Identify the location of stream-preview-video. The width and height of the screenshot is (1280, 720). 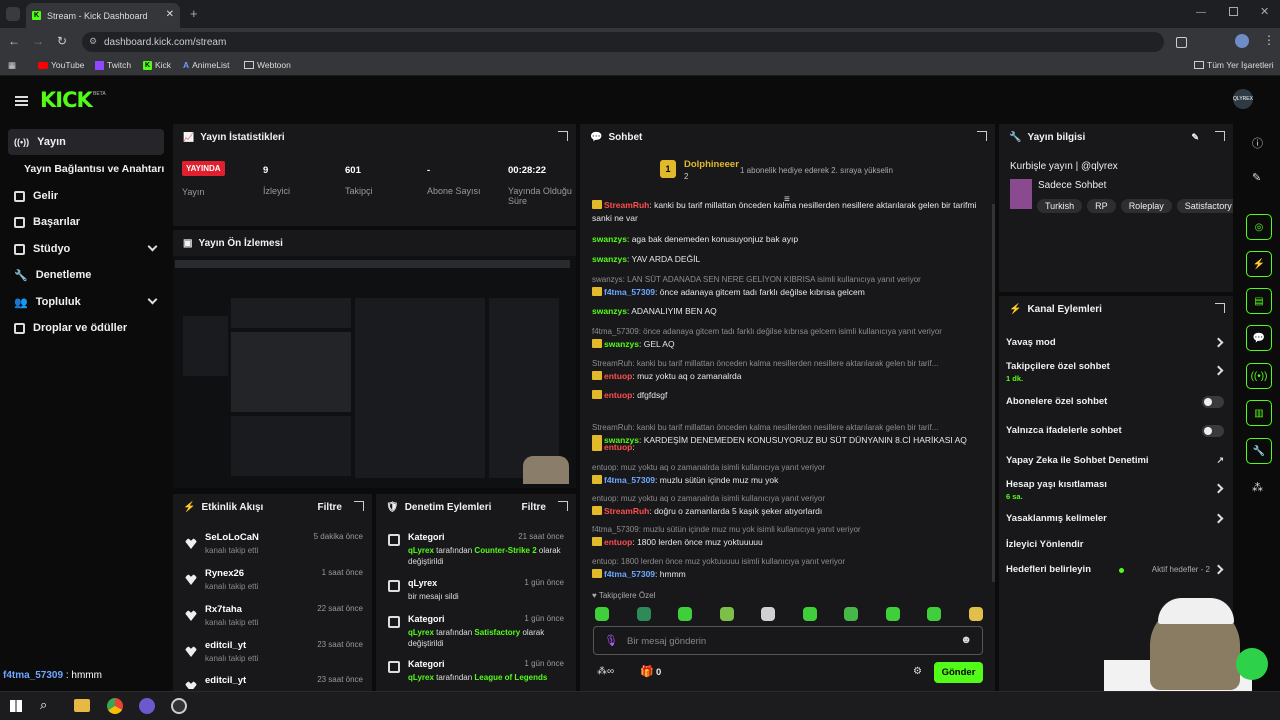
(374, 372).